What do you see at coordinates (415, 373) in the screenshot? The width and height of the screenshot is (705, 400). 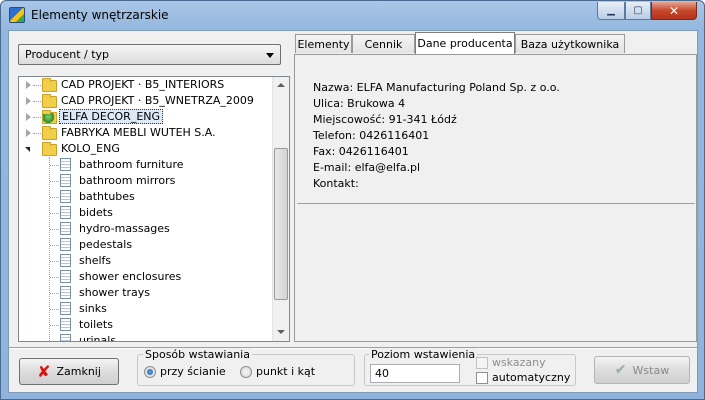 I see `insert-level-input: 40` at bounding box center [415, 373].